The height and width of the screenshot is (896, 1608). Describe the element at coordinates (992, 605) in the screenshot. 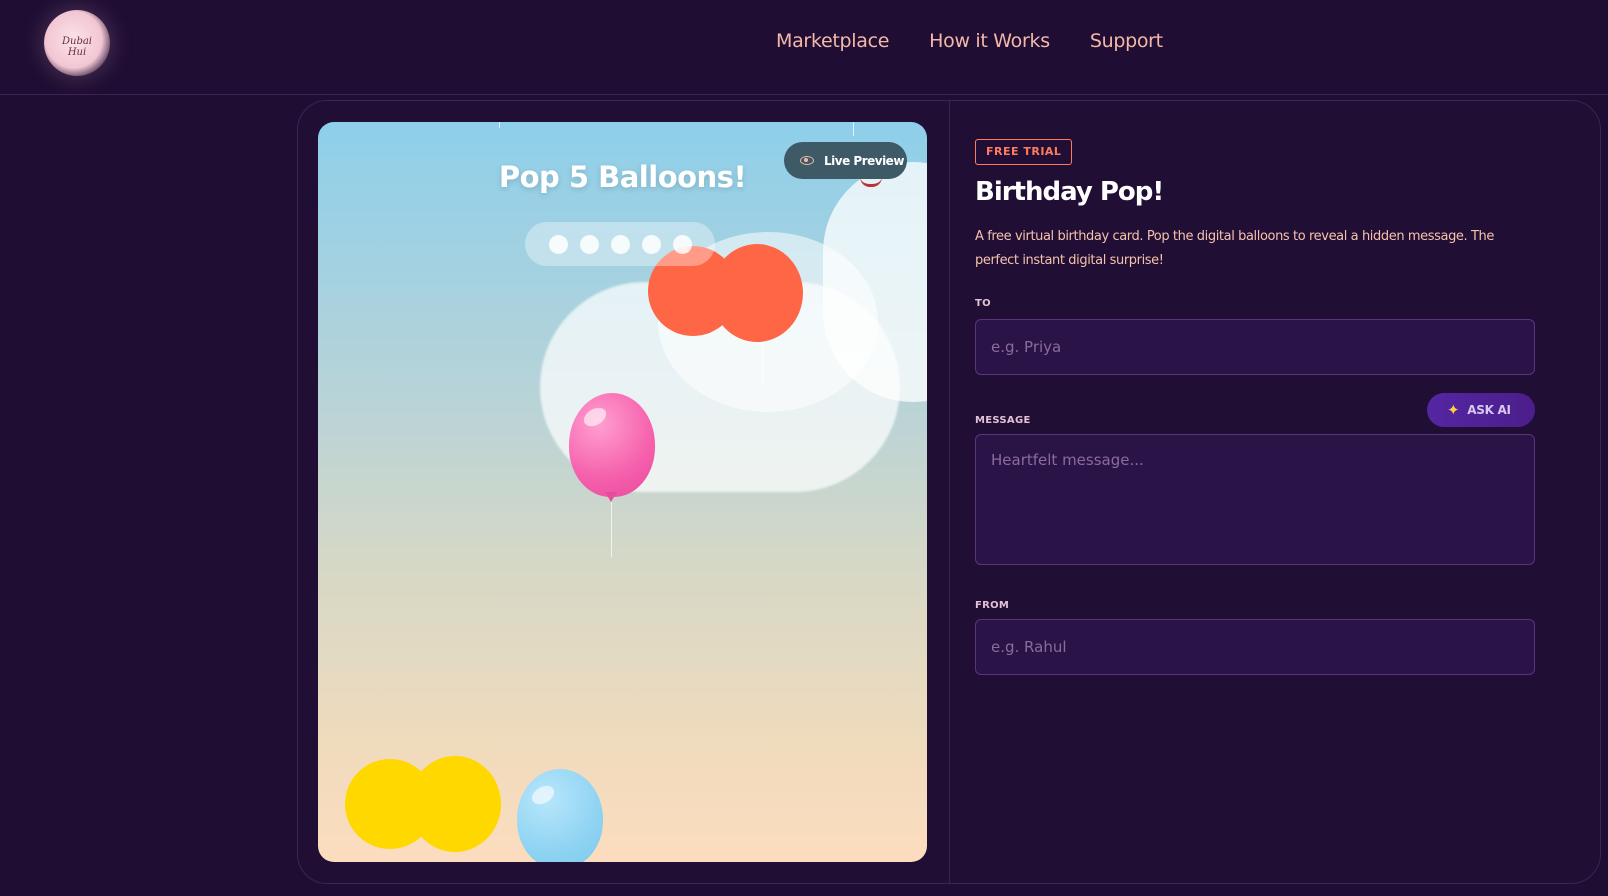

I see `from-label: FROM` at that location.